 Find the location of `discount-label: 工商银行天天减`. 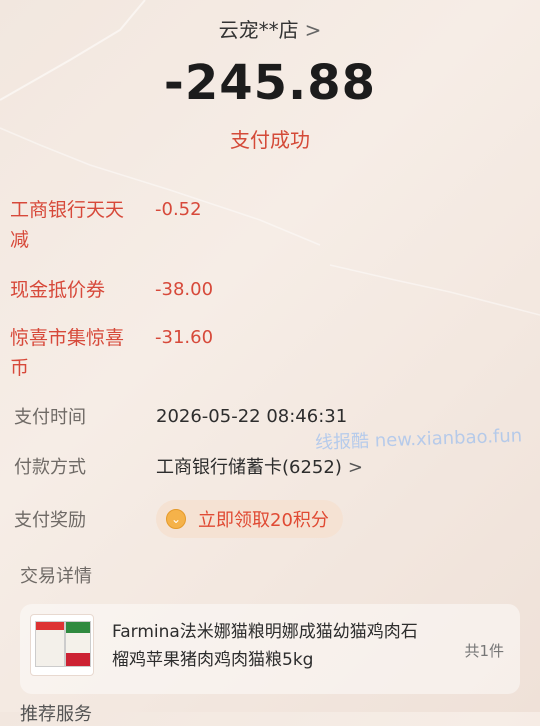

discount-label: 工商银行天天减 is located at coordinates (67, 225).